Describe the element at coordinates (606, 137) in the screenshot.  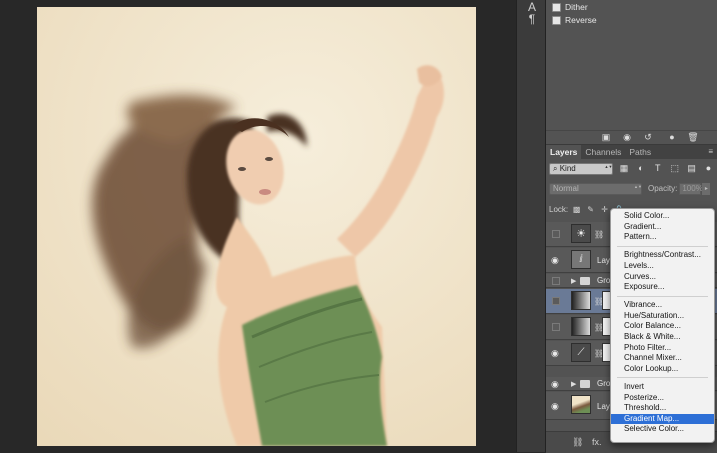
I see `clip-to-layer-icon: ▣` at that location.